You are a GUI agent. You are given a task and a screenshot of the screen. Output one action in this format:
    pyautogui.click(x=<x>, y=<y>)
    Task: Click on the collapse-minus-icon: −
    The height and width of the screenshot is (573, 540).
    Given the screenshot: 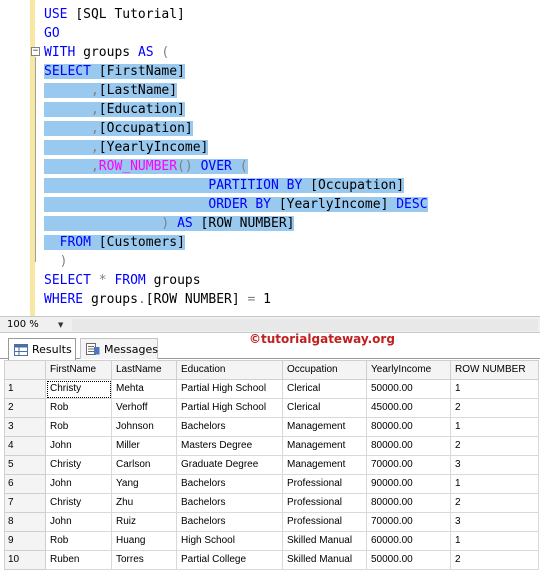 What is the action you would take?
    pyautogui.click(x=35, y=51)
    